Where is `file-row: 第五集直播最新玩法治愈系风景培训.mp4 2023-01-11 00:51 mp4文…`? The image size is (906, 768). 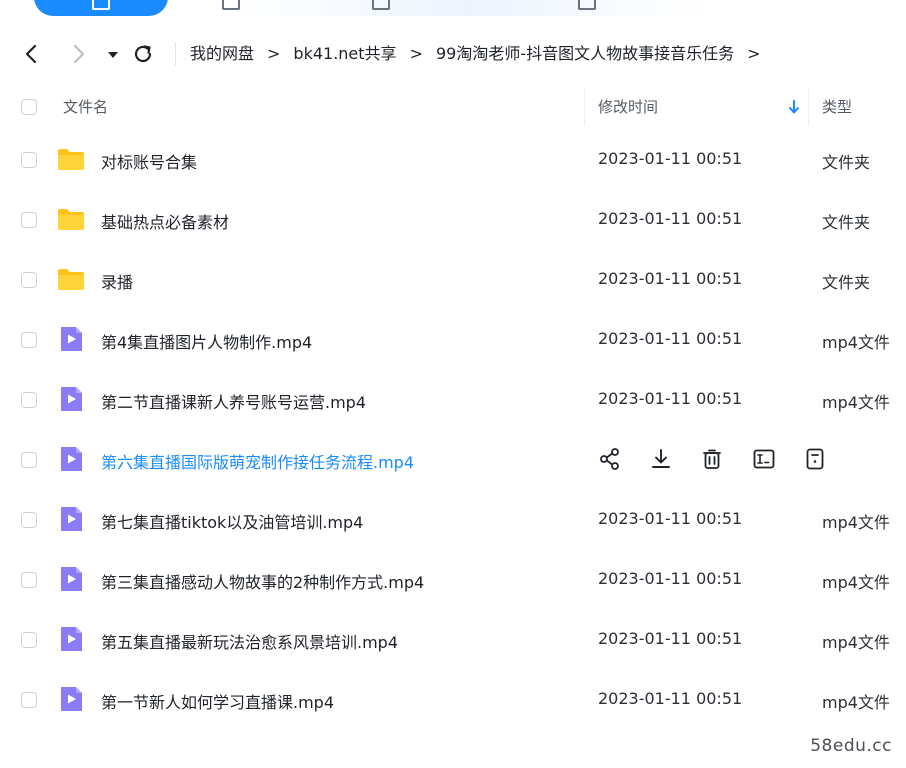 file-row: 第五集直播最新玩法治愈系风景培训.mp4 2023-01-11 00:51 mp4文… is located at coordinates (453, 640).